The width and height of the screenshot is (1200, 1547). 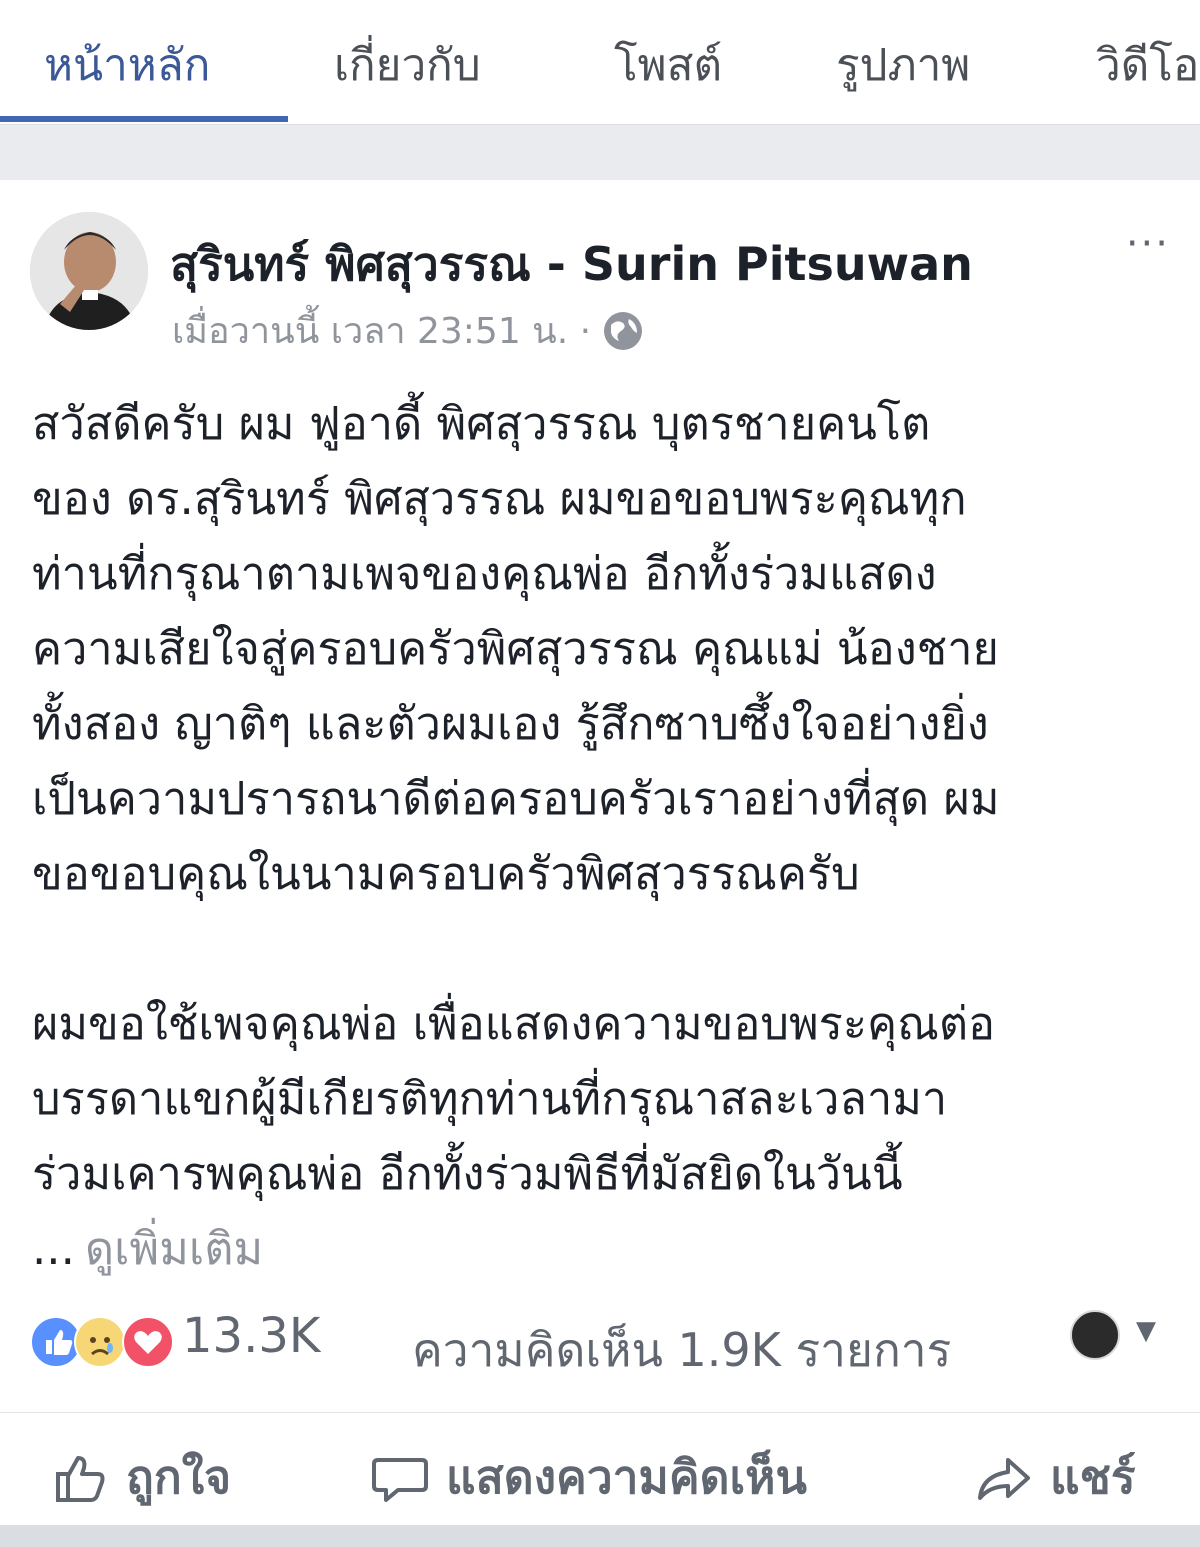 I want to click on feed-gap, so click(x=600, y=152).